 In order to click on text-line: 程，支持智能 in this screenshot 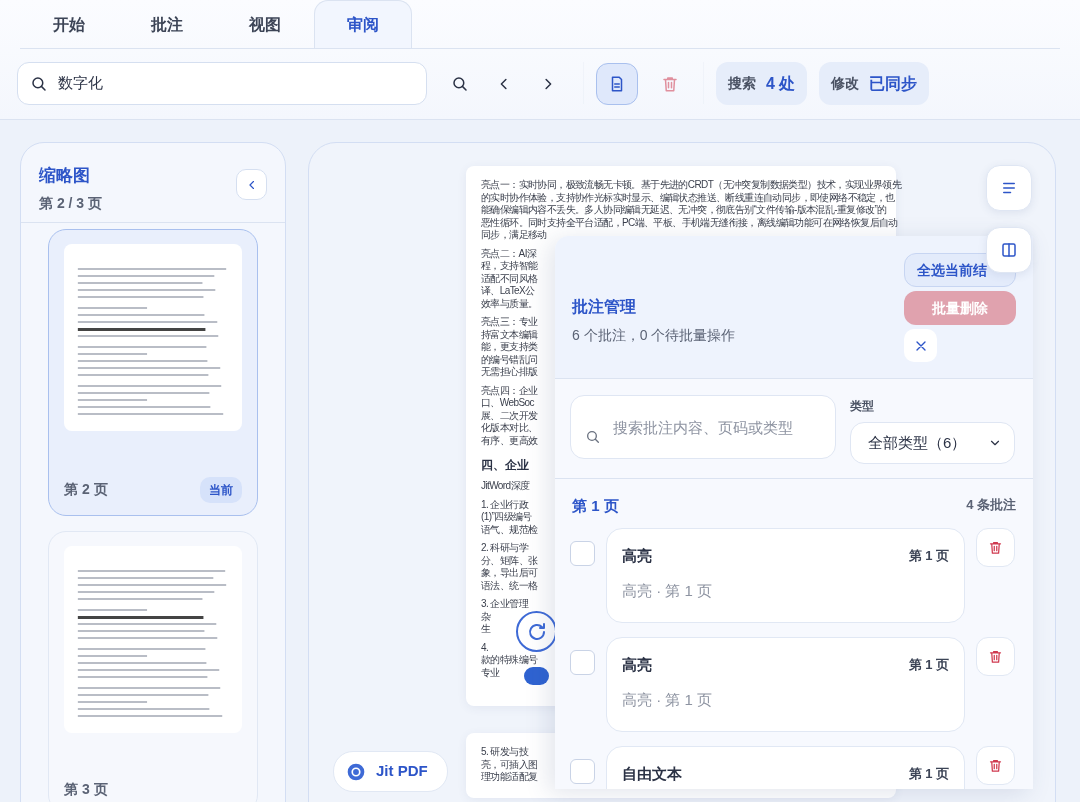, I will do `click(509, 266)`.